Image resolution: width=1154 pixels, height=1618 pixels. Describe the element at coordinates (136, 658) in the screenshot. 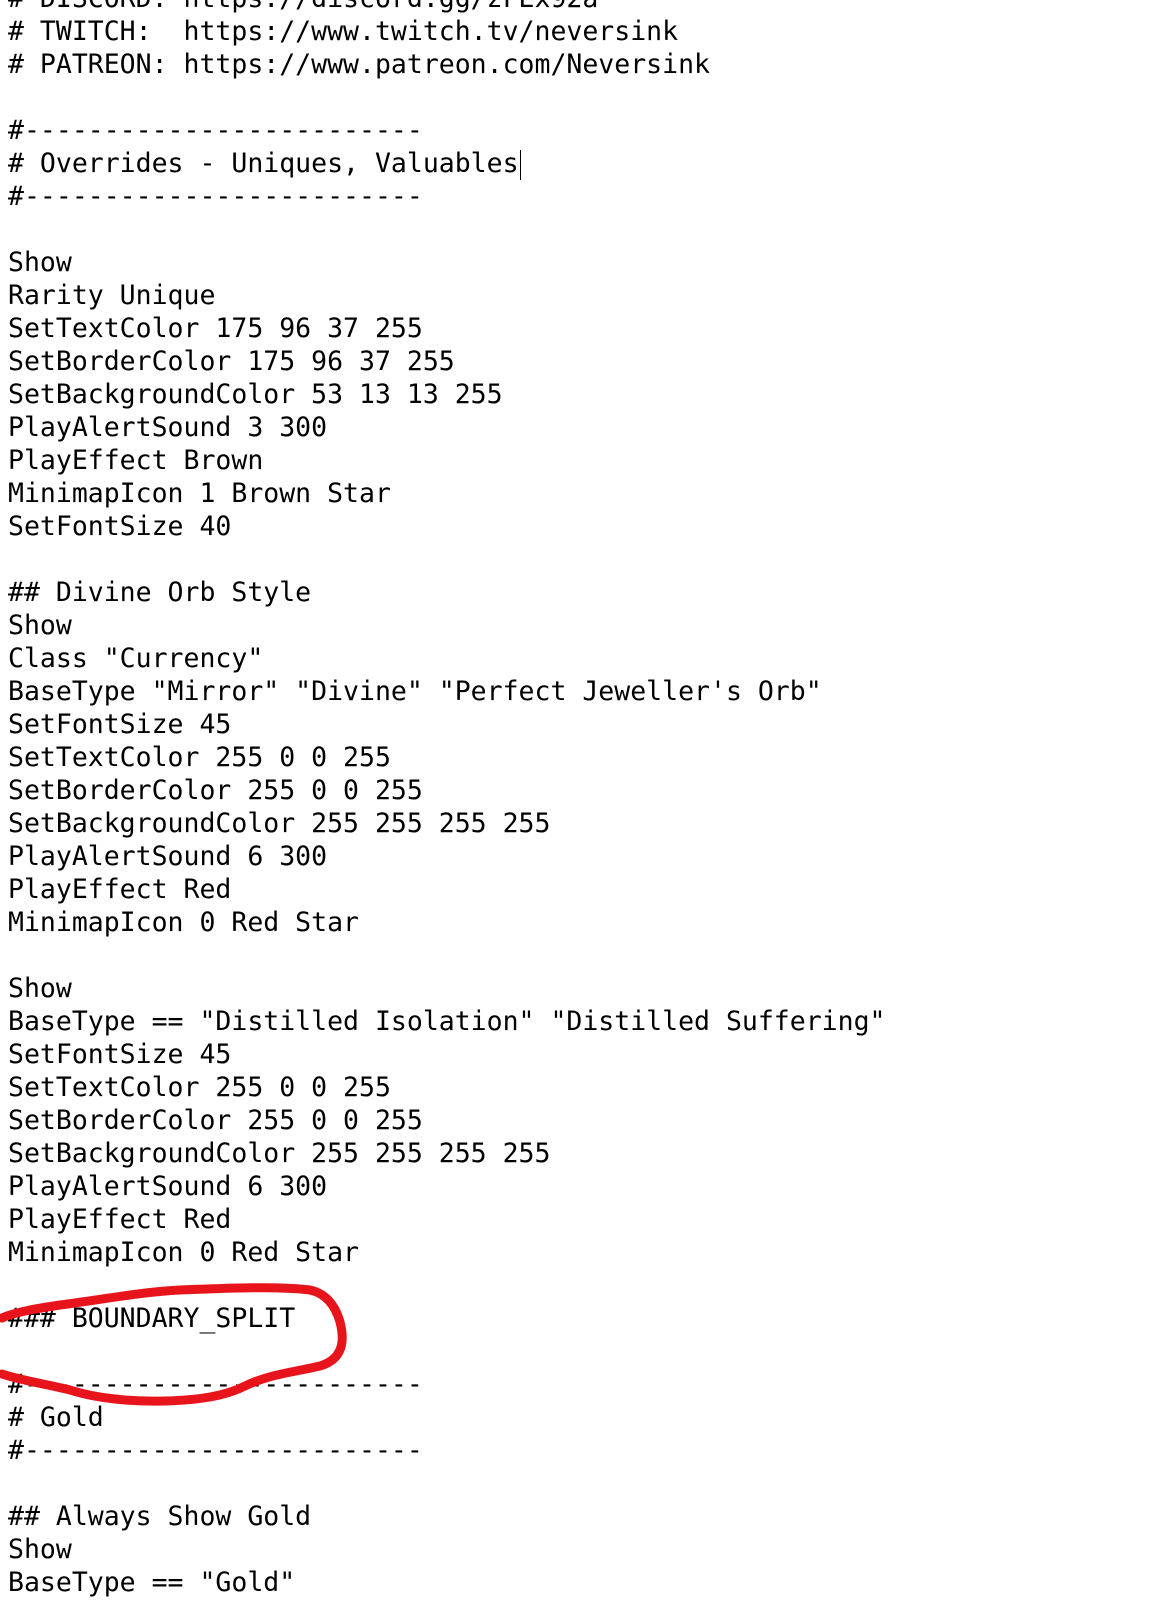

I see `editor-line-text: Class "Currency"` at that location.